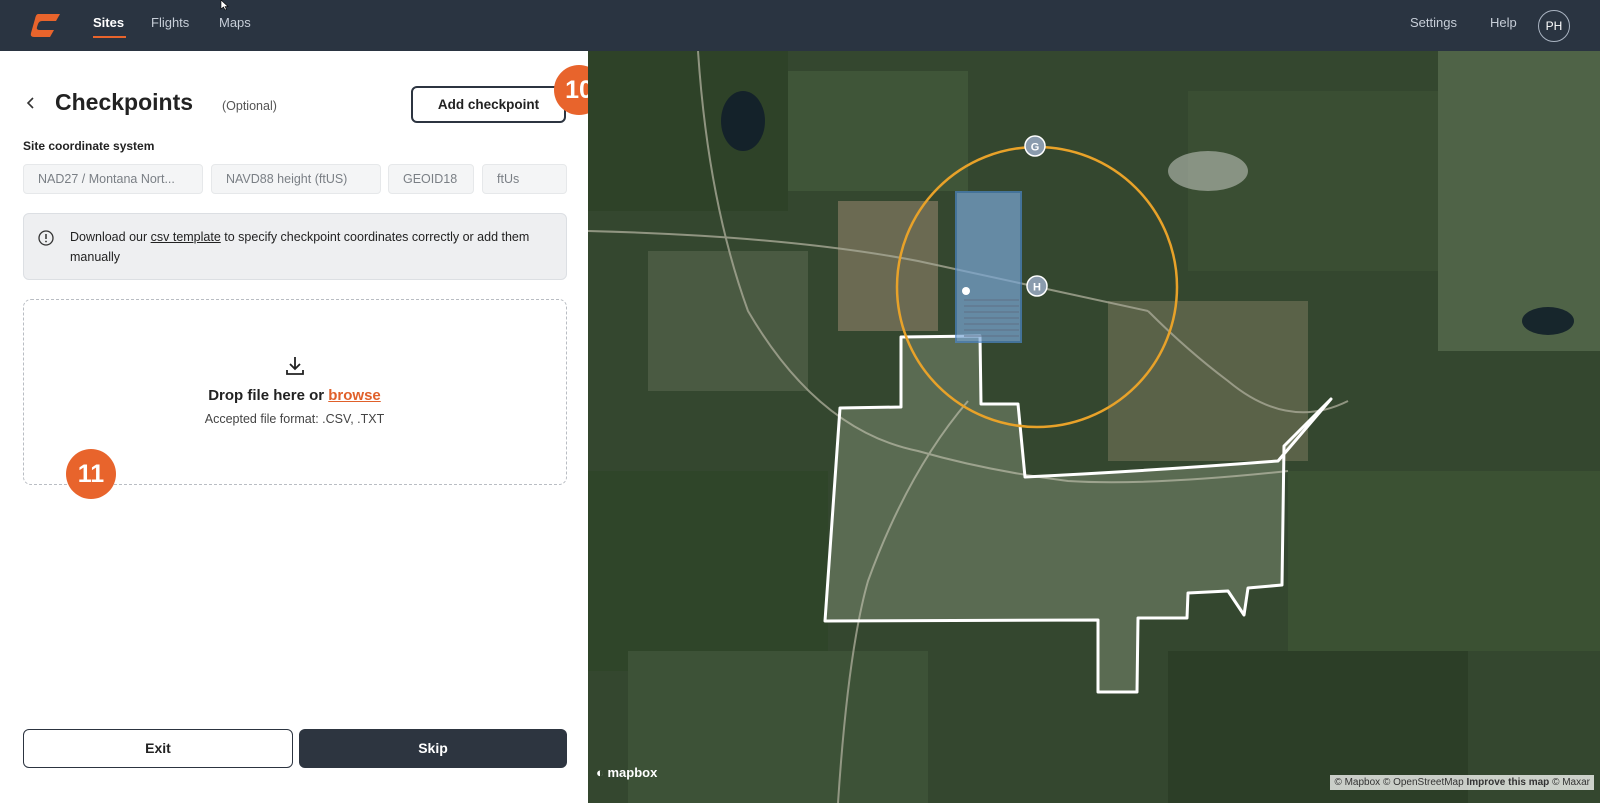 This screenshot has width=1600, height=803. Describe the element at coordinates (1507, 782) in the screenshot. I see `improve-map-link: Improve this map` at that location.